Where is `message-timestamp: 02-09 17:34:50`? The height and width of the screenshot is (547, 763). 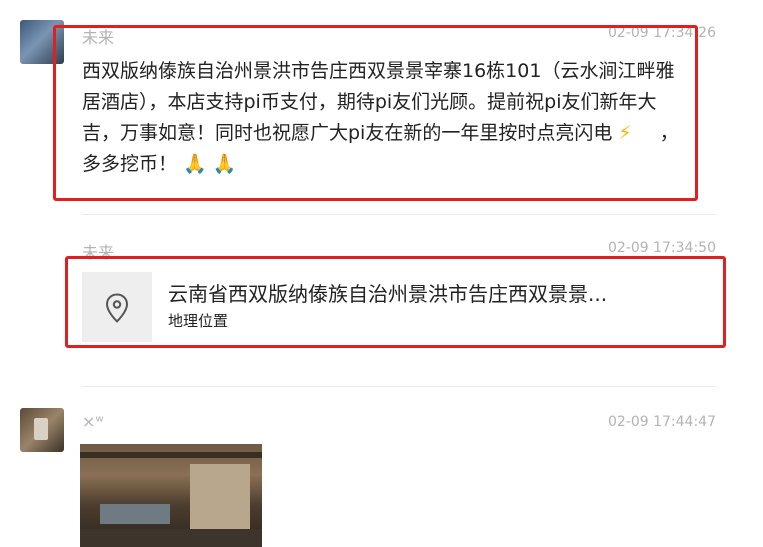 message-timestamp: 02-09 17:34:50 is located at coordinates (661, 248).